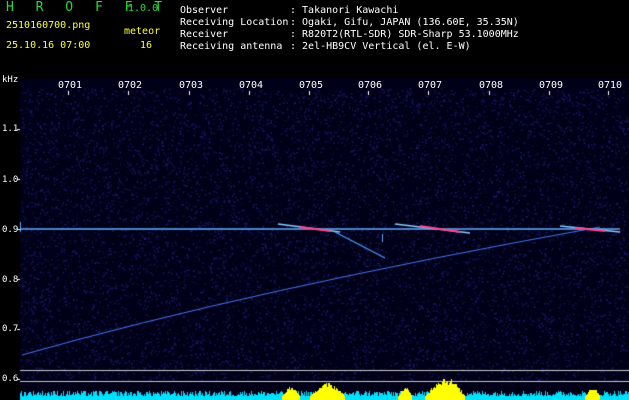  I want to click on observer-key: Observer, so click(204, 10).